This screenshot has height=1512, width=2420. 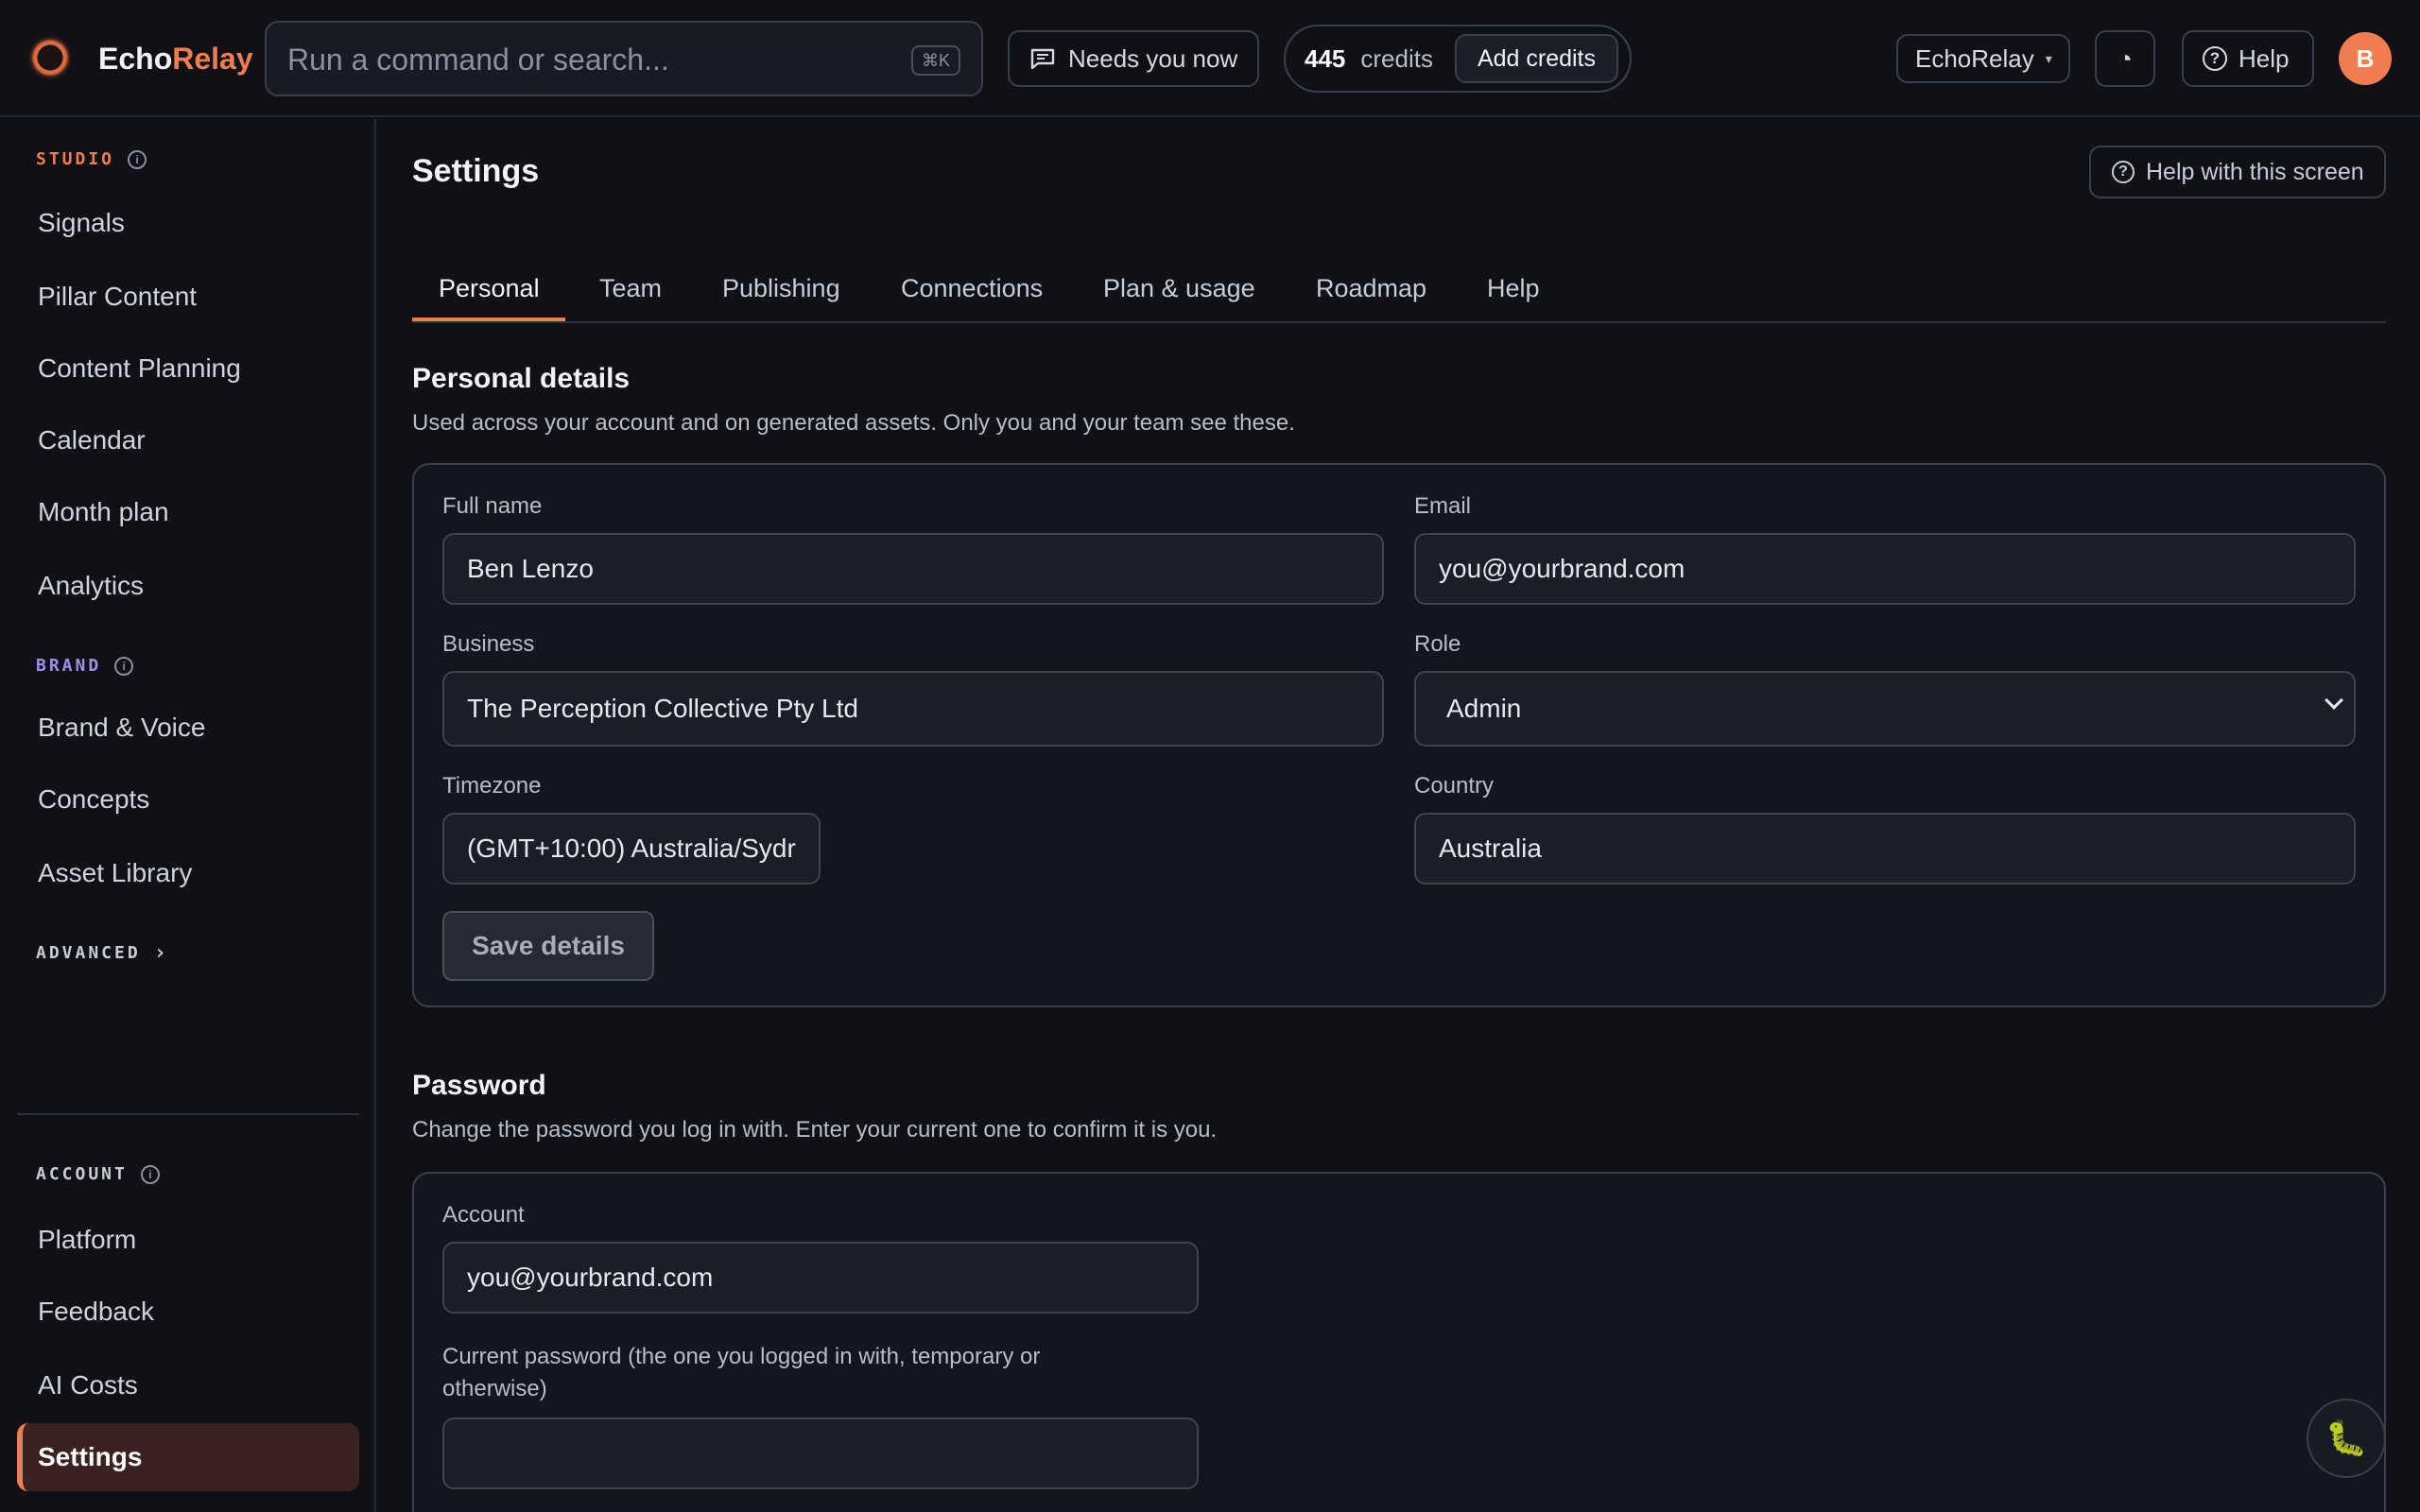 I want to click on tab-roadmap: Roadmap, so click(x=1371, y=288).